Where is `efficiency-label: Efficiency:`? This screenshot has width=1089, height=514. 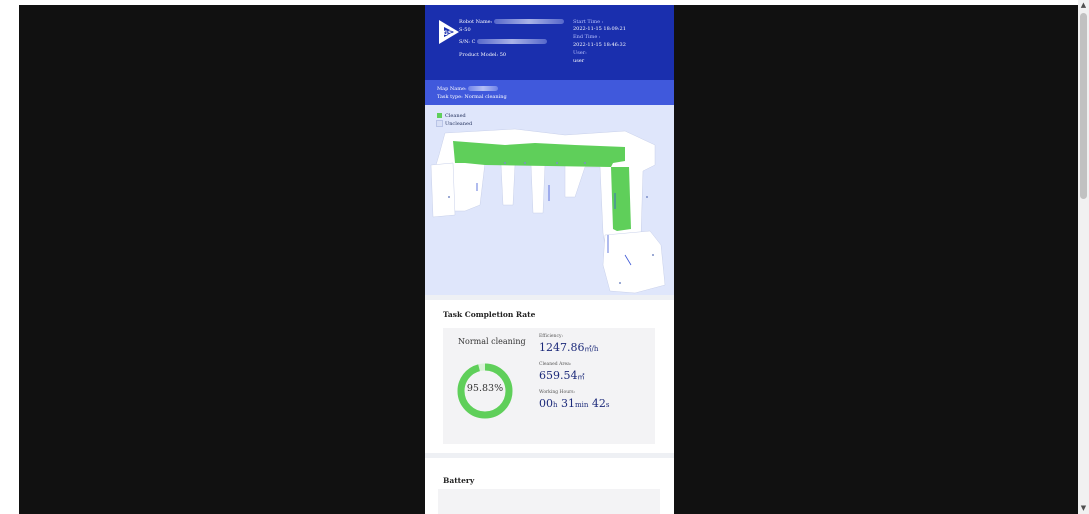
efficiency-label: Efficiency: is located at coordinates (551, 336).